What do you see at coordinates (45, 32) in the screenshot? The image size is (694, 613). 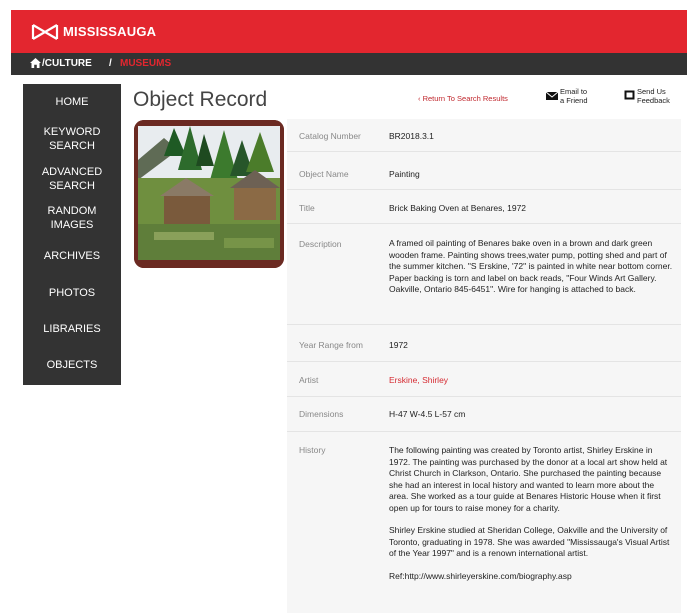 I see `mississauga-logo-icon` at bounding box center [45, 32].